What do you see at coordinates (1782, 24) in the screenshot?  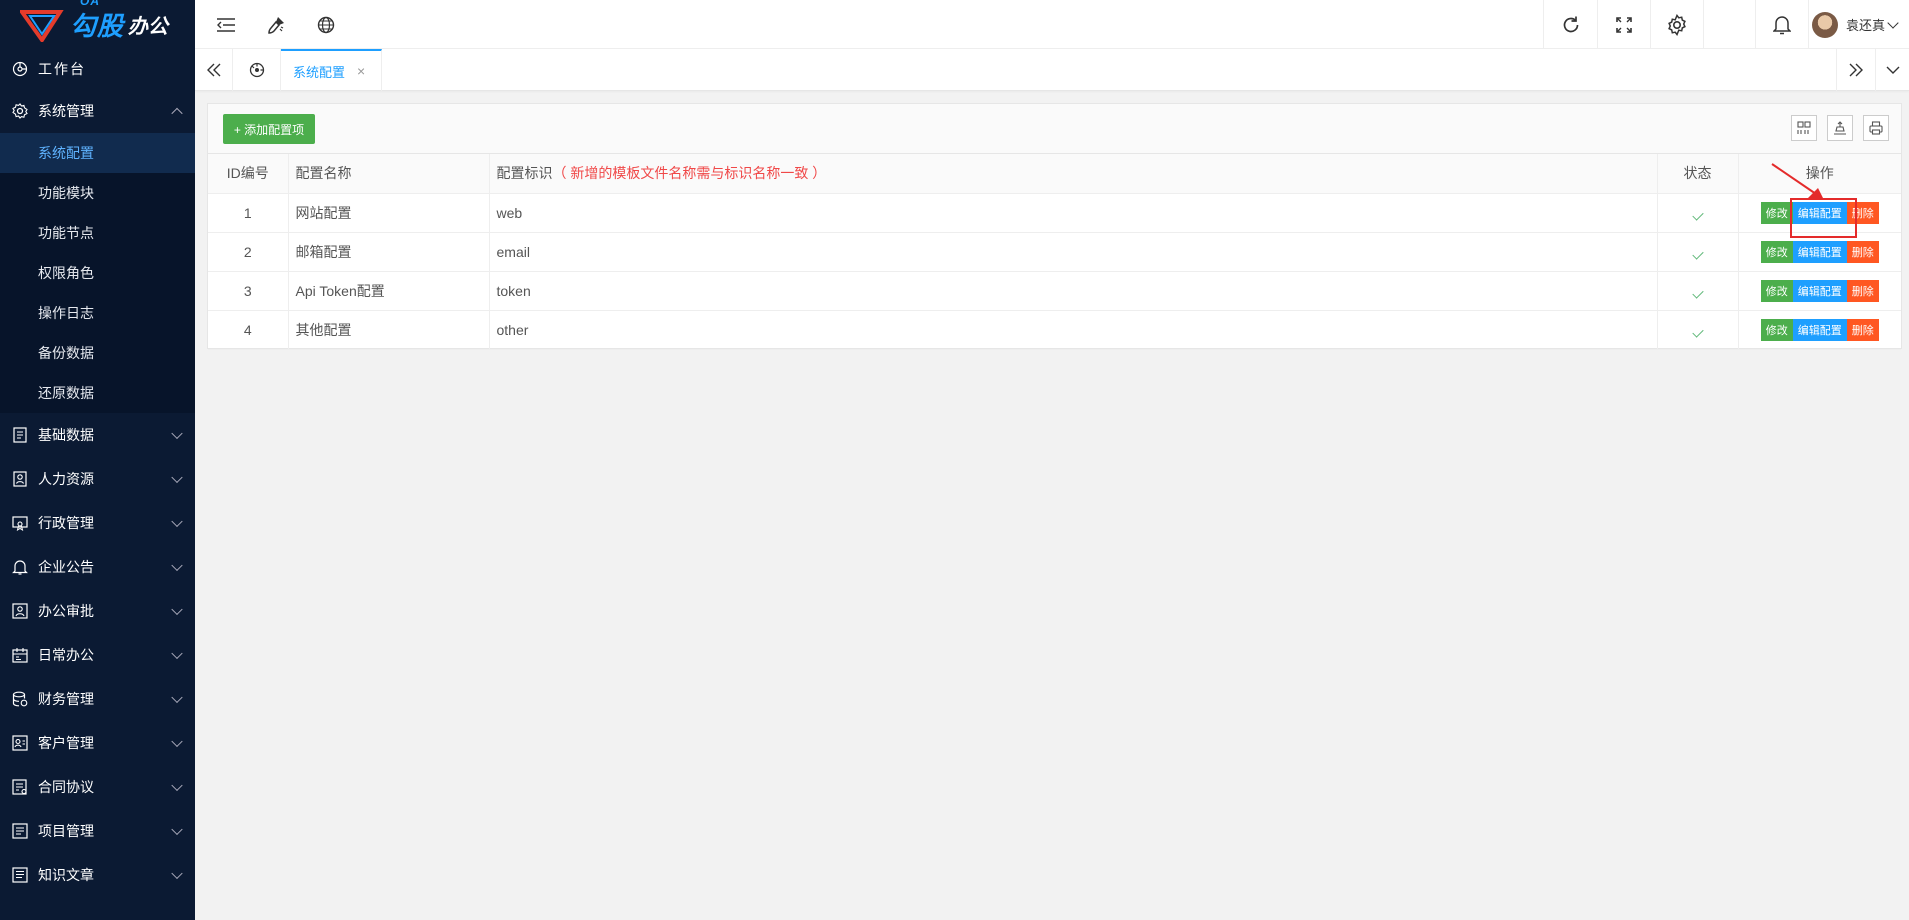 I see `bell-icon` at bounding box center [1782, 24].